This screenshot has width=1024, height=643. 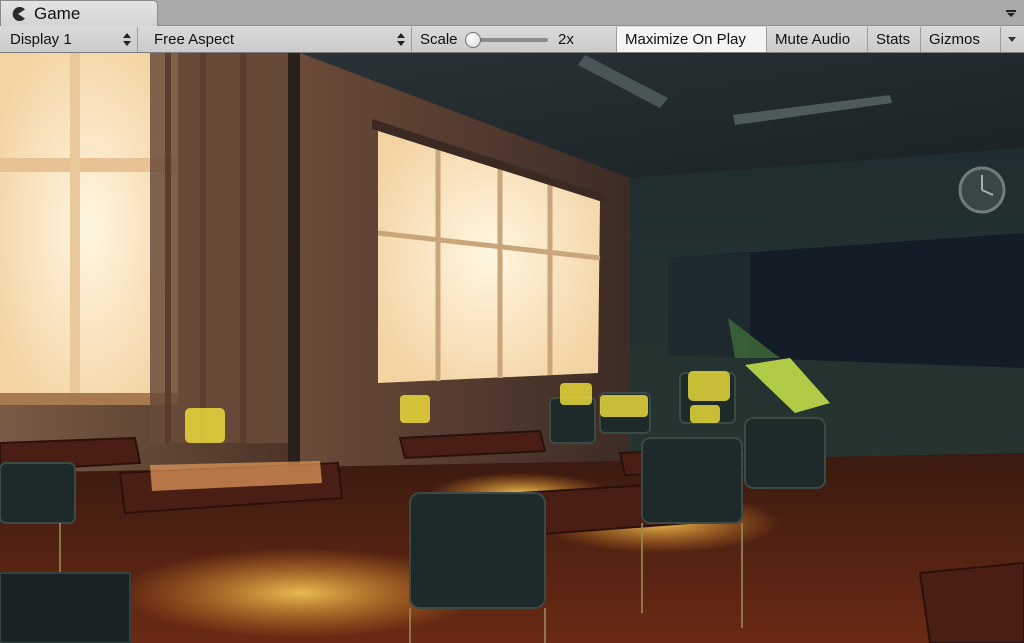 I want to click on mute-audio-label: Mute Audio, so click(x=813, y=39).